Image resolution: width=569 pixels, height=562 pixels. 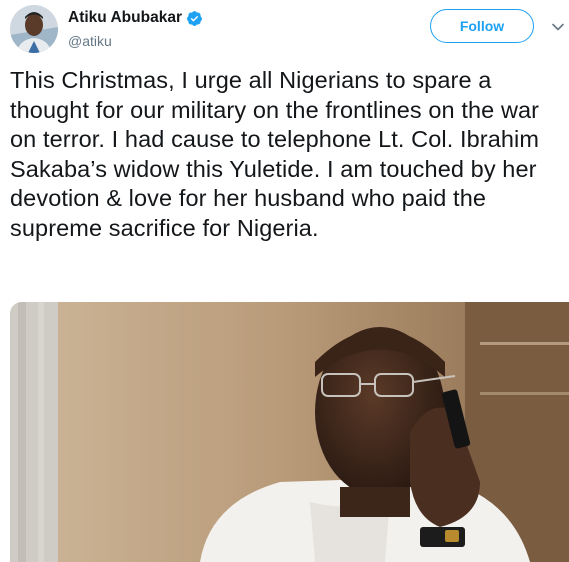 What do you see at coordinates (125, 18) in the screenshot?
I see `author-display-name: Atiku Abubakar` at bounding box center [125, 18].